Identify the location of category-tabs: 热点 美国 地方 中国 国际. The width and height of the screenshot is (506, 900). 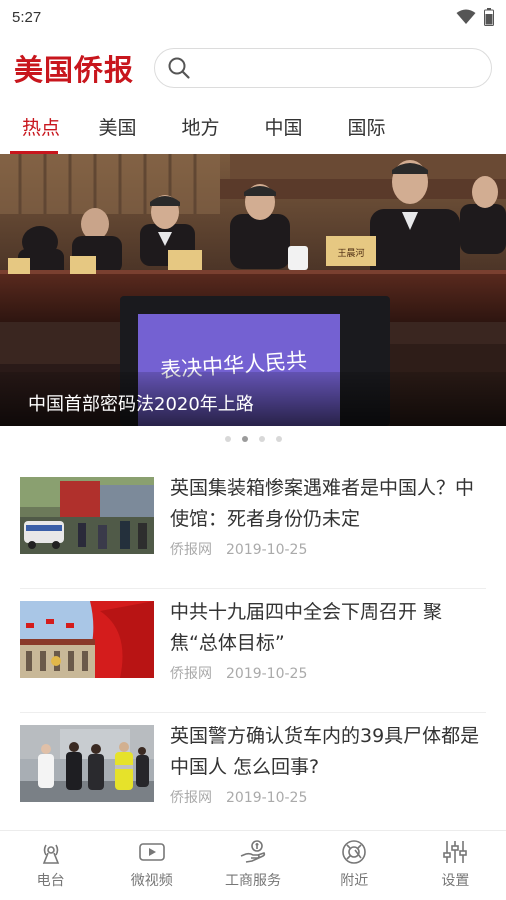
(253, 131).